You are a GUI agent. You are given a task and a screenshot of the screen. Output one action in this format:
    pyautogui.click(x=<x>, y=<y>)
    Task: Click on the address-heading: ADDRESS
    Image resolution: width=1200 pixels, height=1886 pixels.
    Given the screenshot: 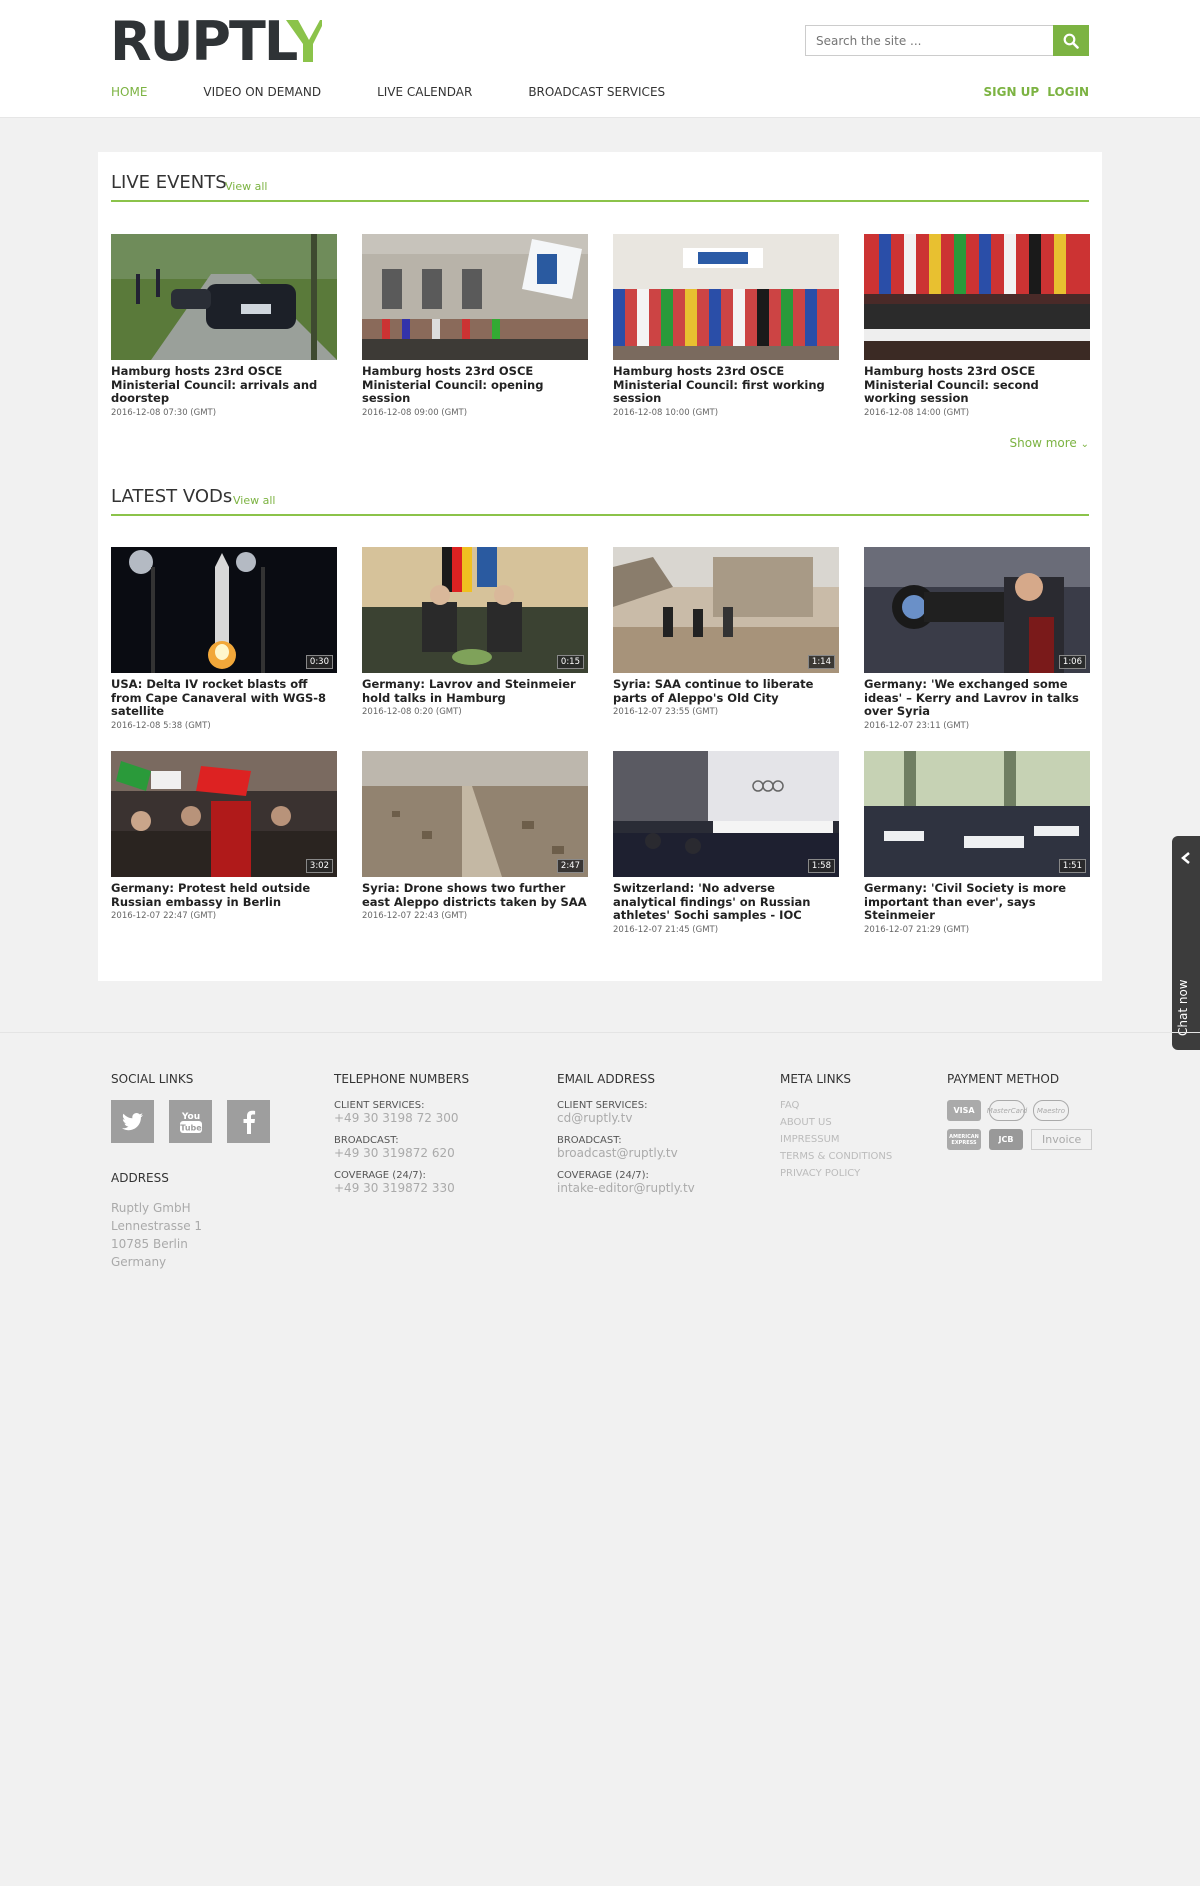 What is the action you would take?
    pyautogui.click(x=140, y=1178)
    